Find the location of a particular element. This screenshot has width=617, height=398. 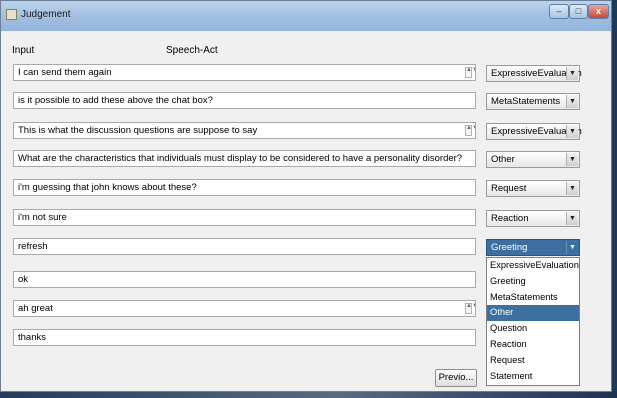

utterance-text: I can send them again is located at coordinates (65, 72).